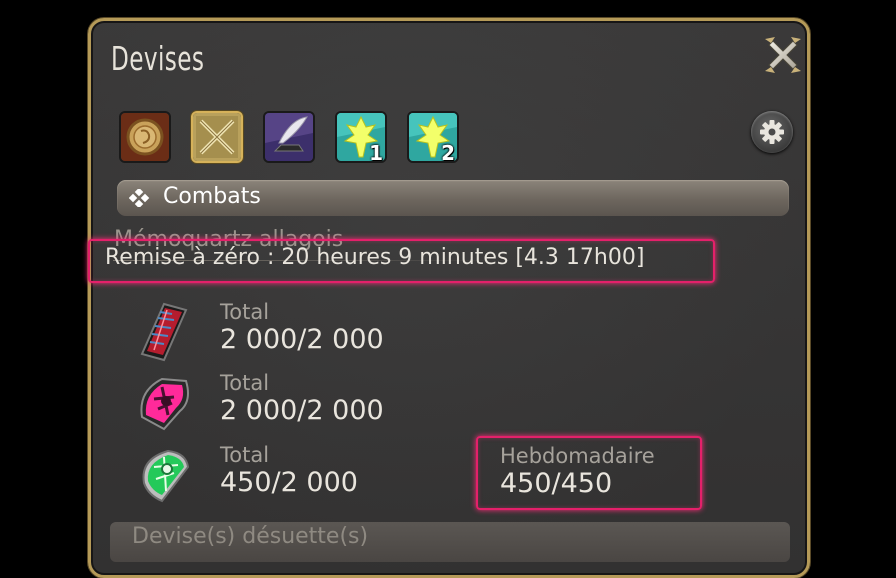 This screenshot has height=578, width=896. I want to click on diamond-bullet-icon, so click(139, 199).